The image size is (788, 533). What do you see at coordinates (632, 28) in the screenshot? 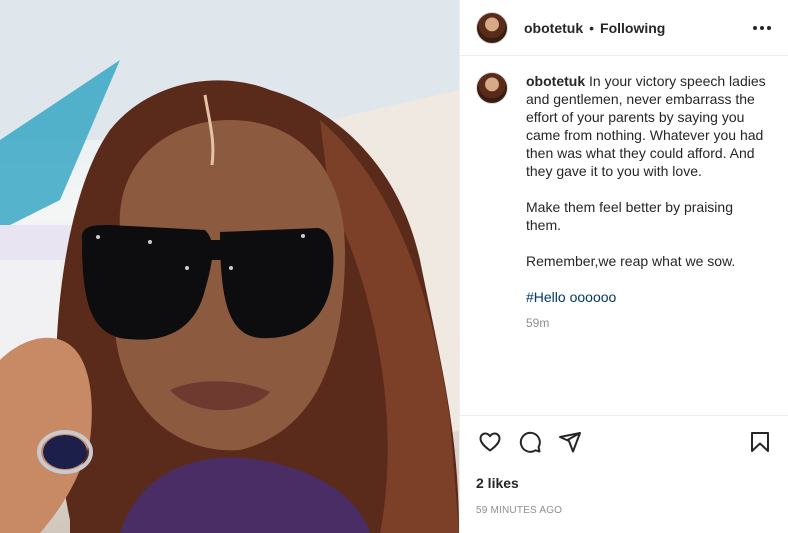
I see `following-button: Following` at bounding box center [632, 28].